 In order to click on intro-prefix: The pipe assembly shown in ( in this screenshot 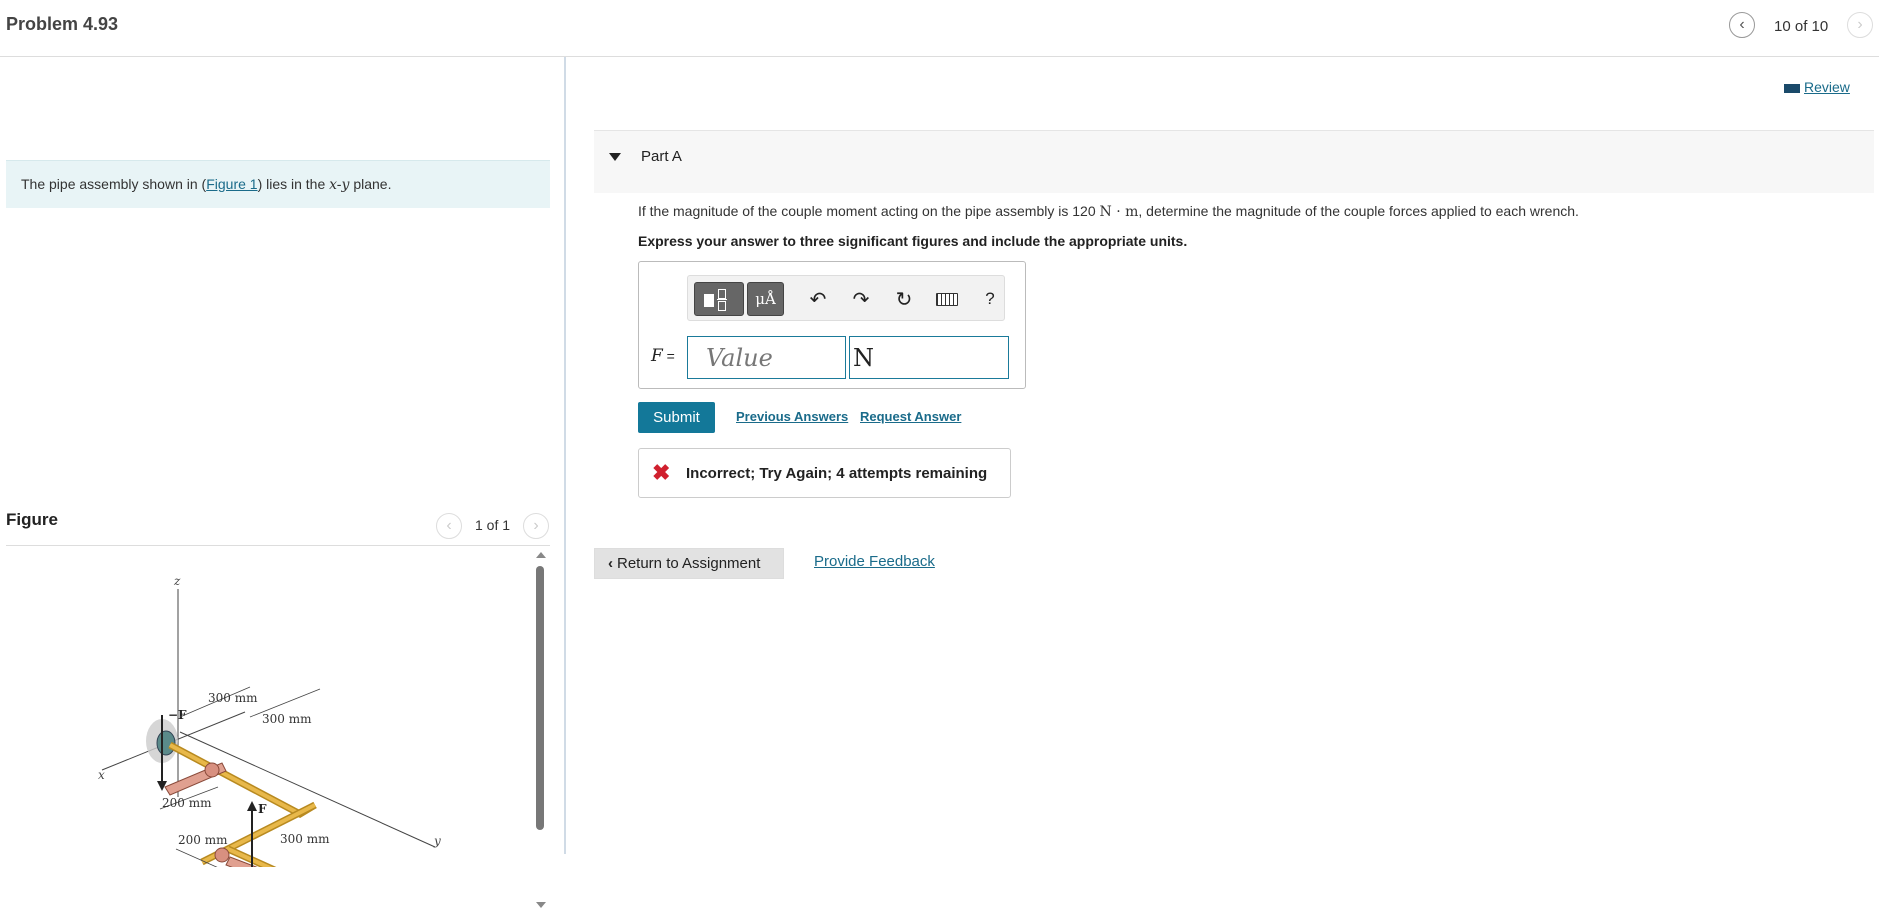, I will do `click(114, 184)`.